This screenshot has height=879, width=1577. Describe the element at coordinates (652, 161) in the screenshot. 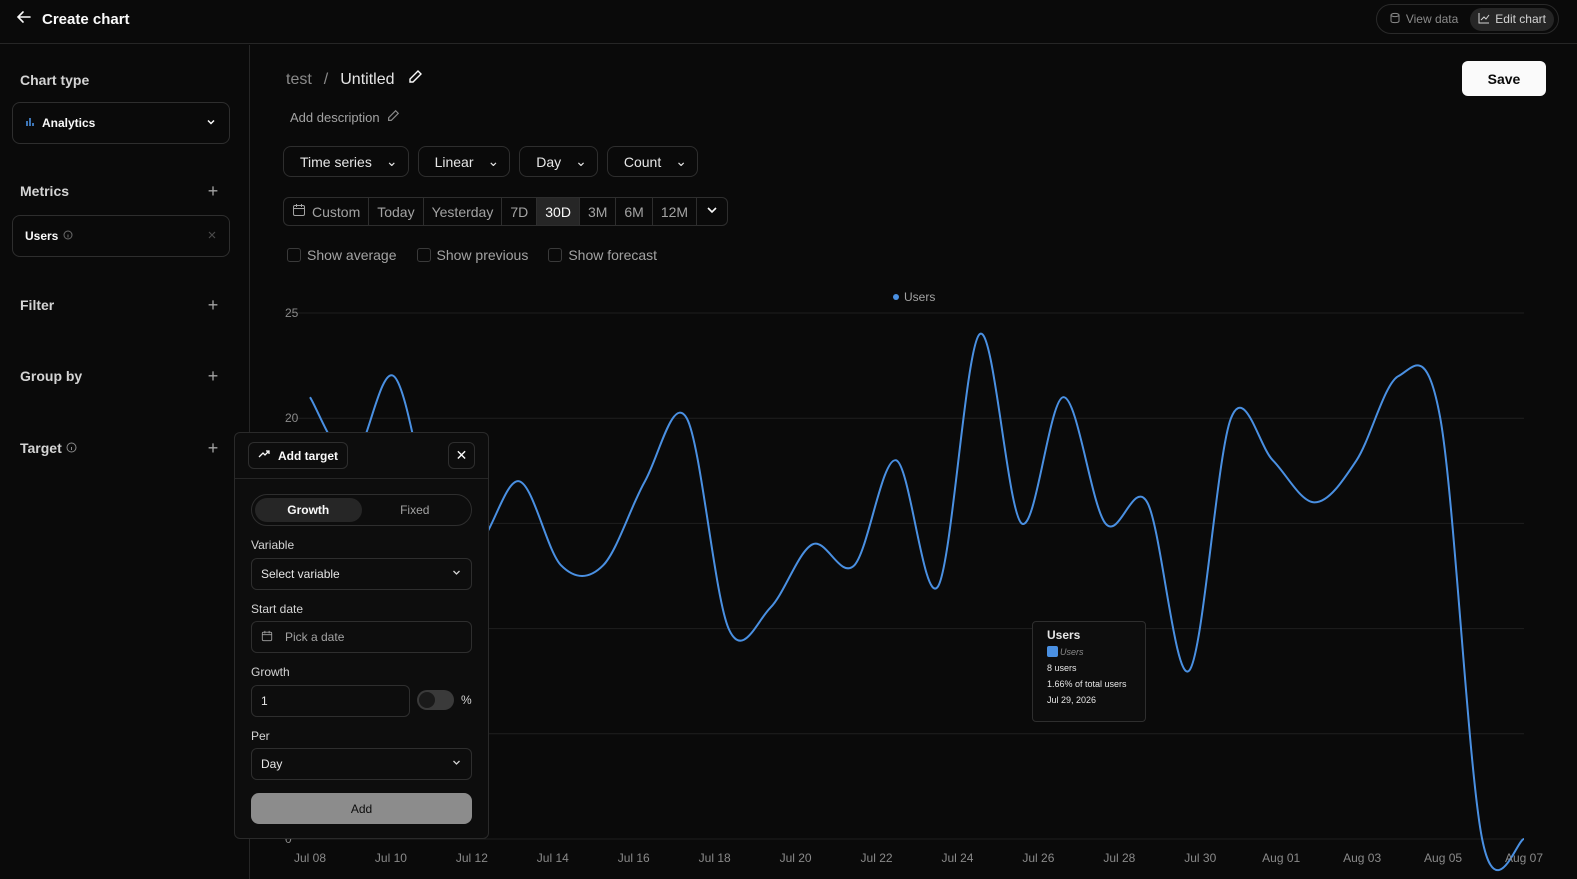

I see `aggregation-select: Count ⌄` at that location.